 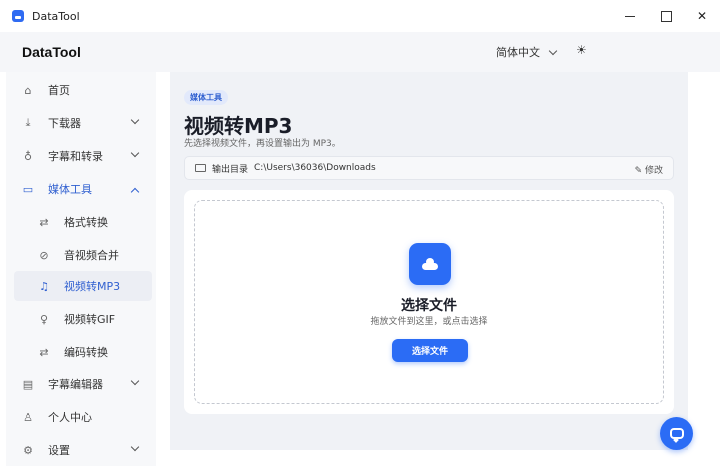 What do you see at coordinates (28, 156) in the screenshot?
I see `microphone-icon: ♁` at bounding box center [28, 156].